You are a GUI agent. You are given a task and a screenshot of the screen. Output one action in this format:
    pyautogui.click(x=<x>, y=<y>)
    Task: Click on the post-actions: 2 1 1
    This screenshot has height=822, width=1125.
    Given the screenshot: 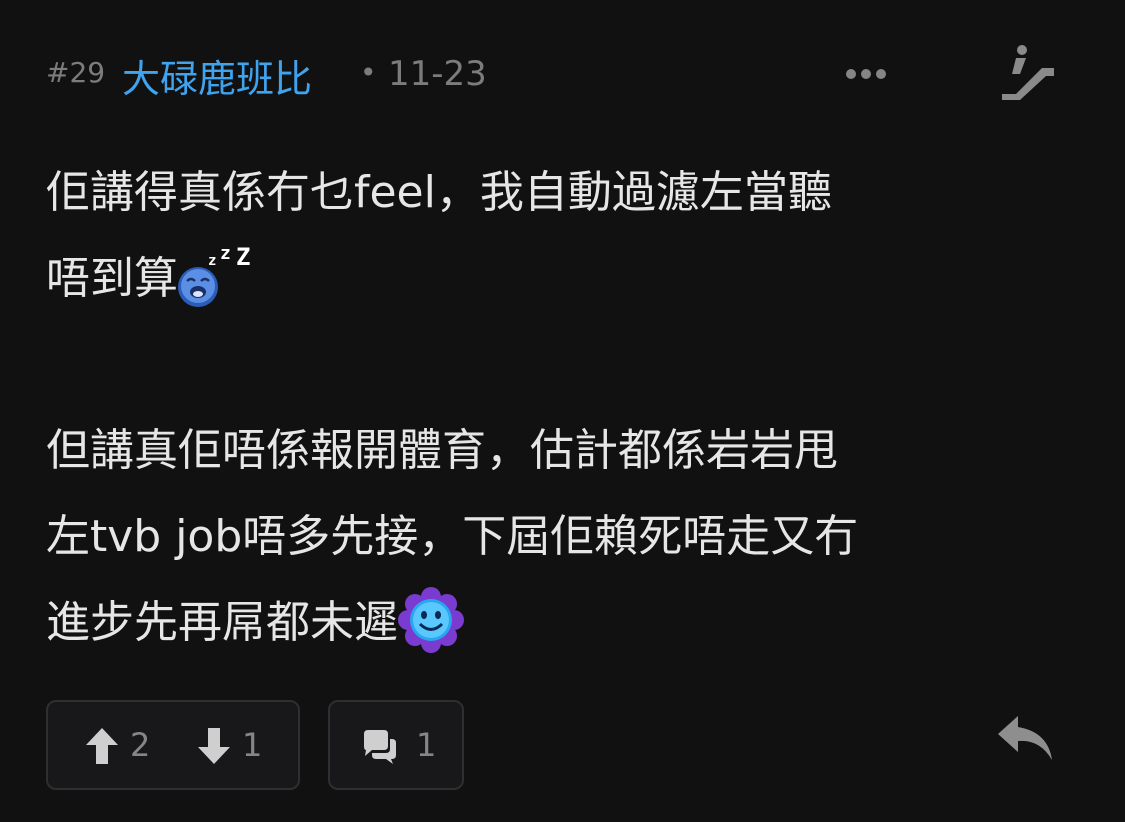 What is the action you would take?
    pyautogui.click(x=566, y=745)
    